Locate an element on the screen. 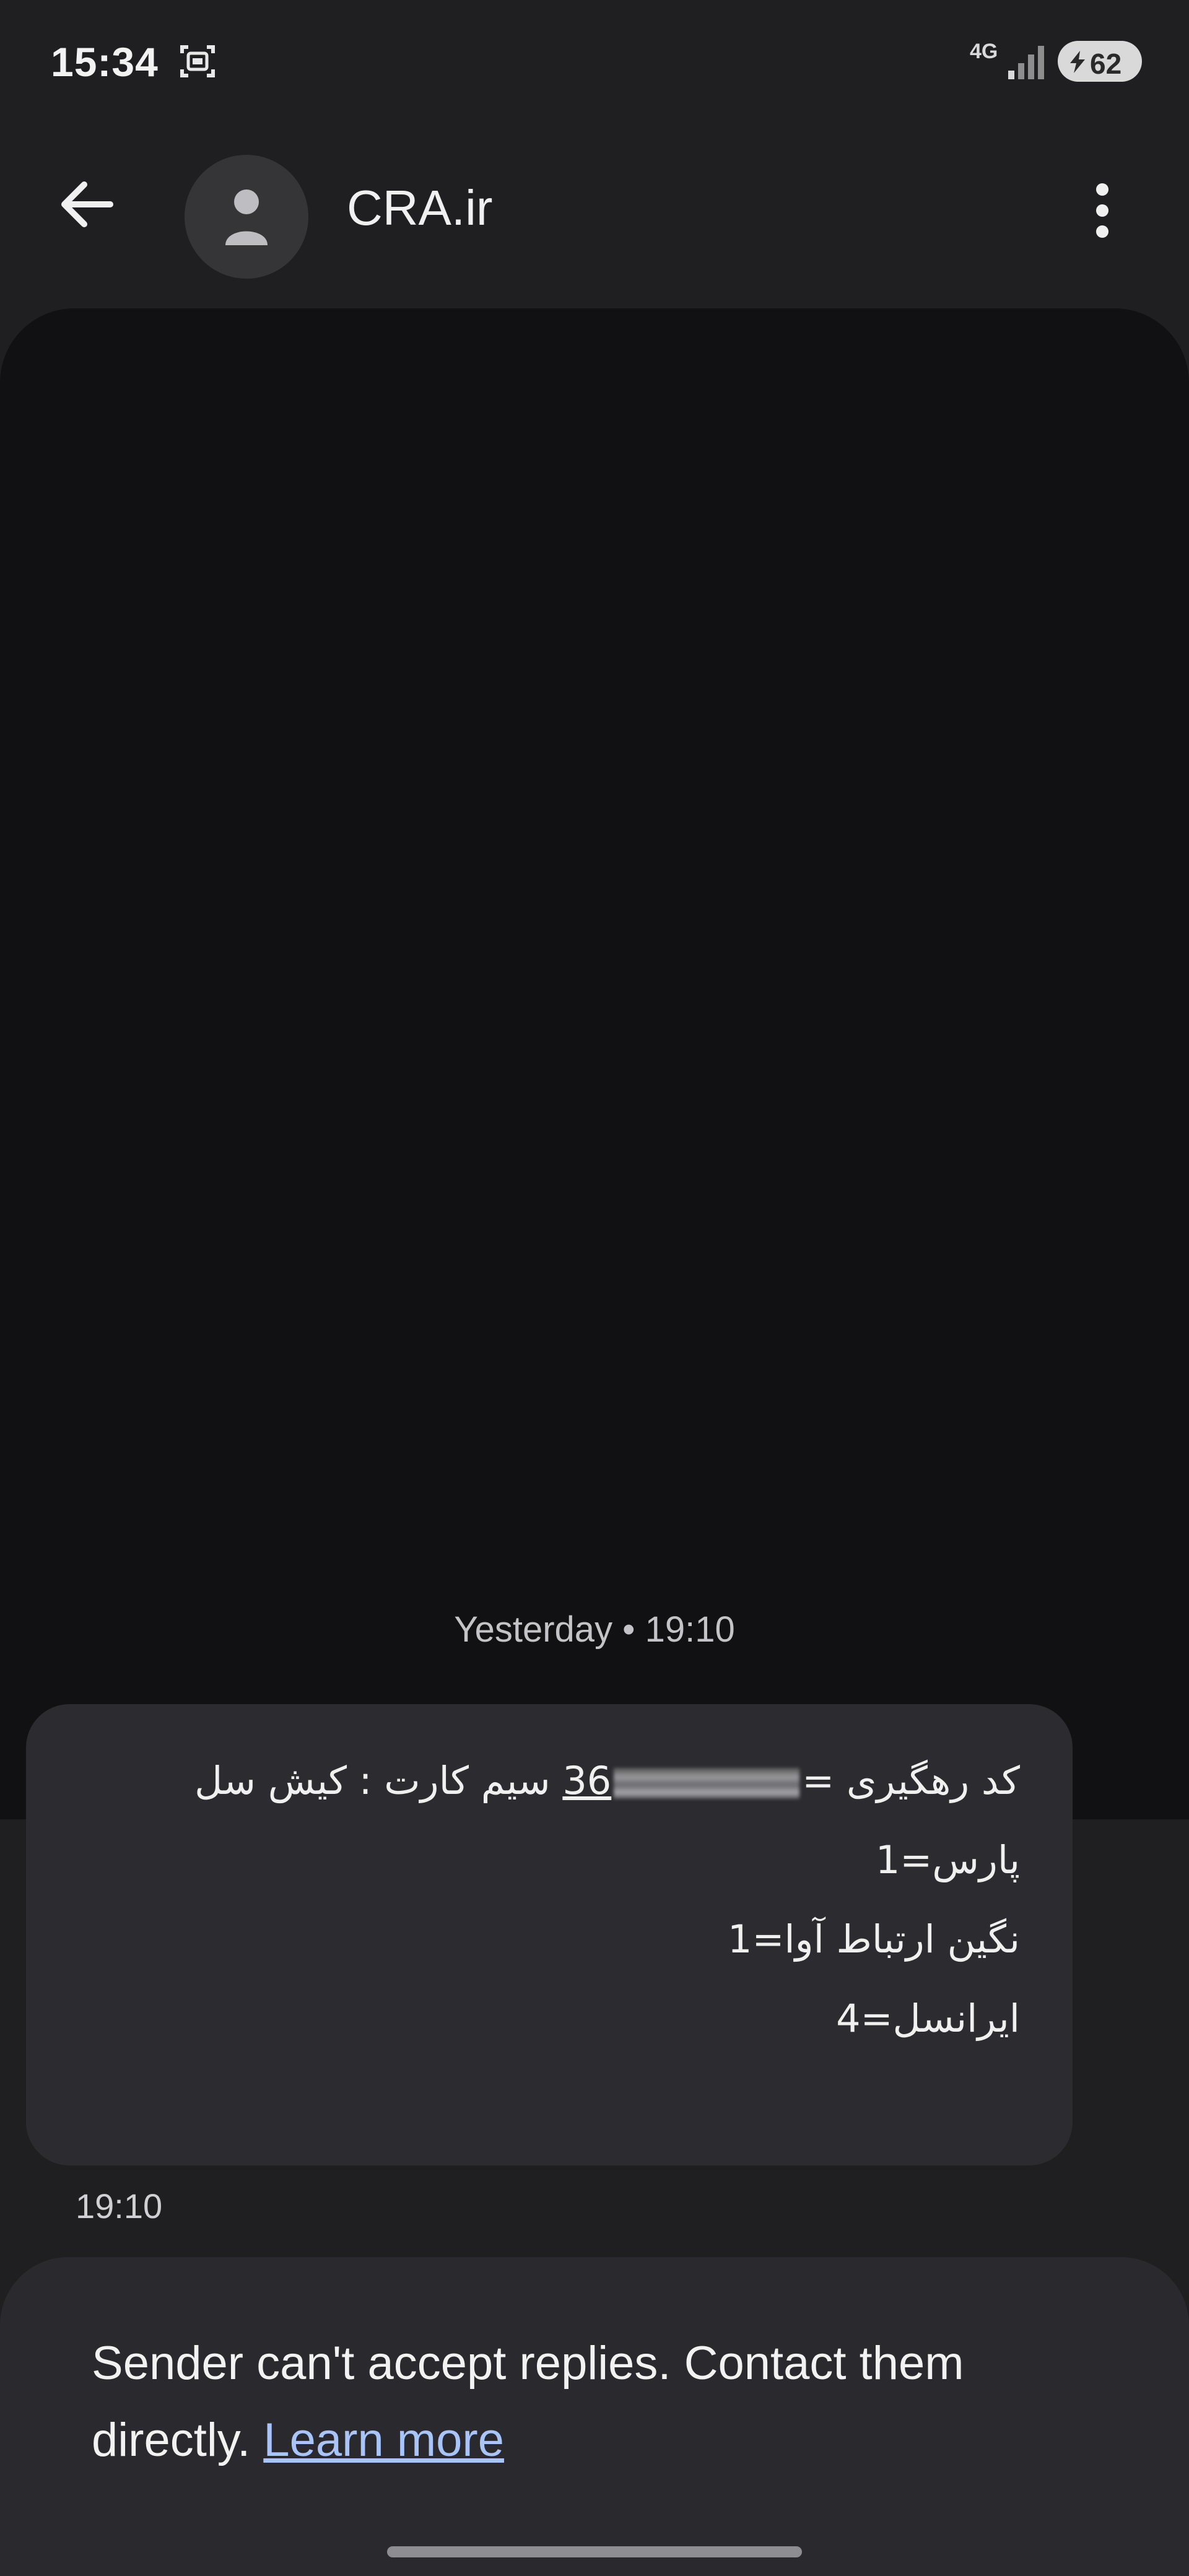  conversation-header: CRA.ir is located at coordinates (594, 210).